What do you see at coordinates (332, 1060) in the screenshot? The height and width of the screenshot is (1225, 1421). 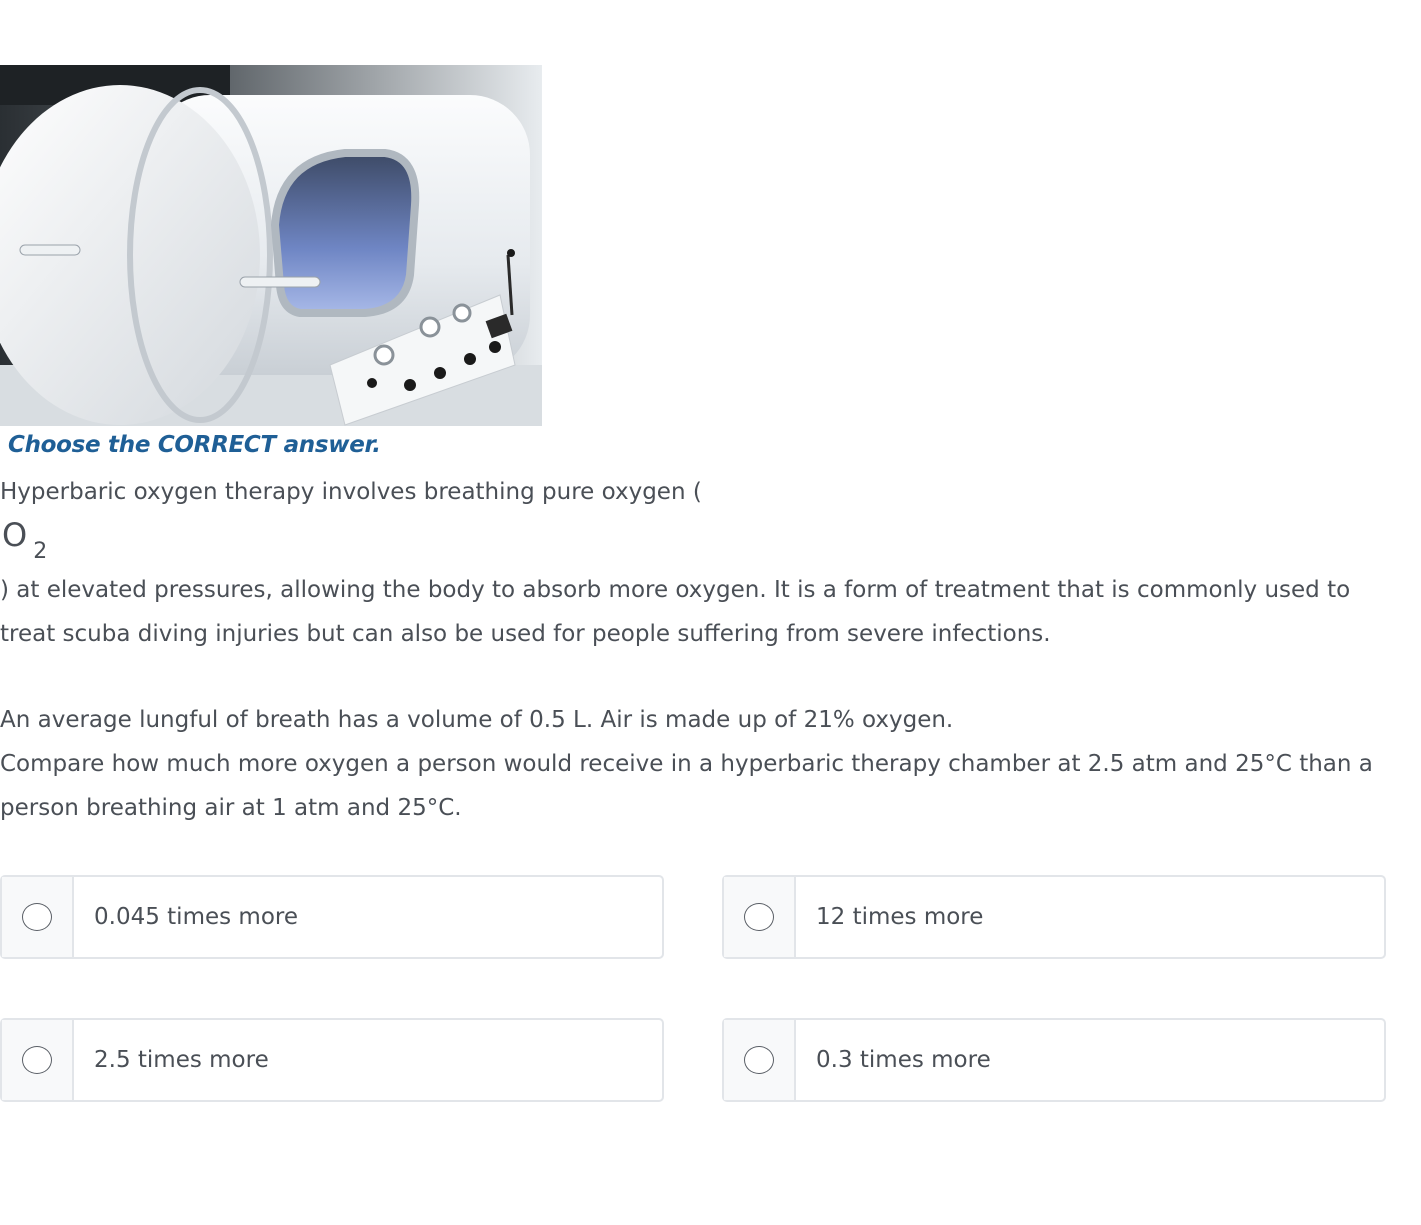 I see `answer-option: 2.5 times more` at bounding box center [332, 1060].